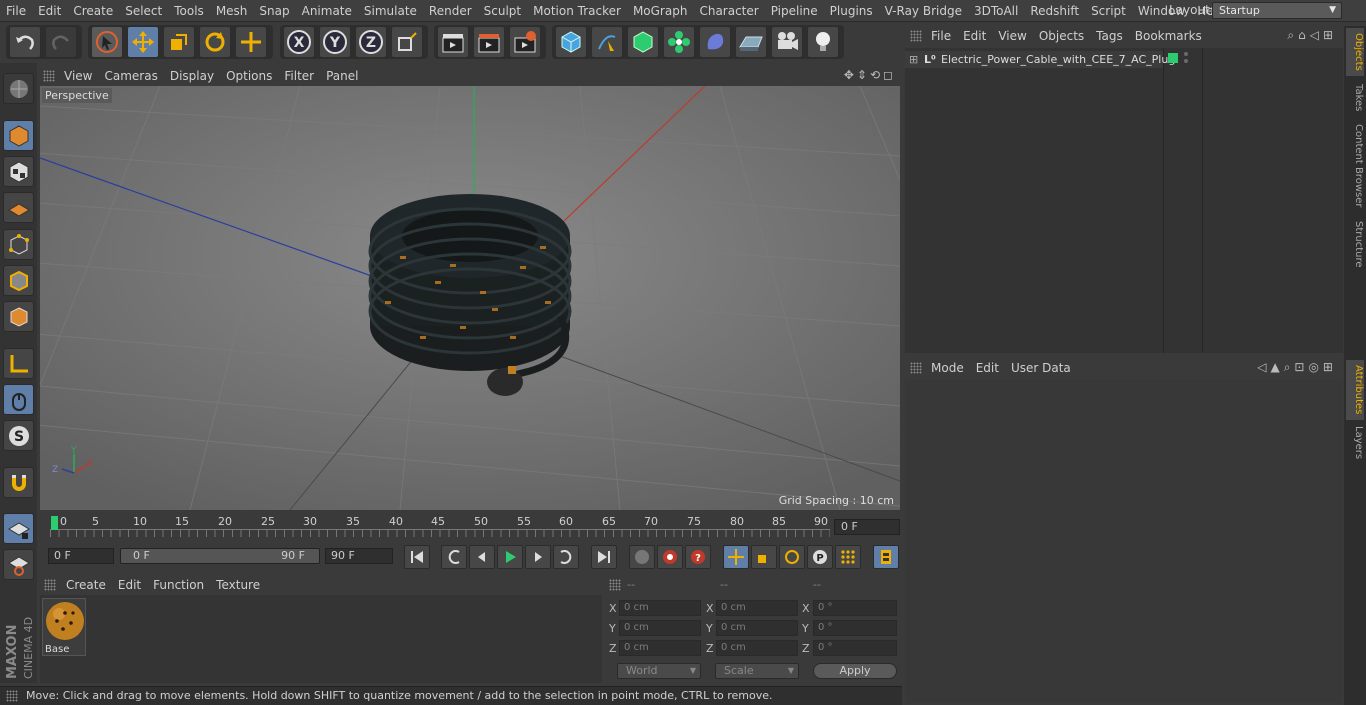 The image size is (1366, 705). Describe the element at coordinates (1355, 52) in the screenshot. I see `tab-objects: Objects` at that location.